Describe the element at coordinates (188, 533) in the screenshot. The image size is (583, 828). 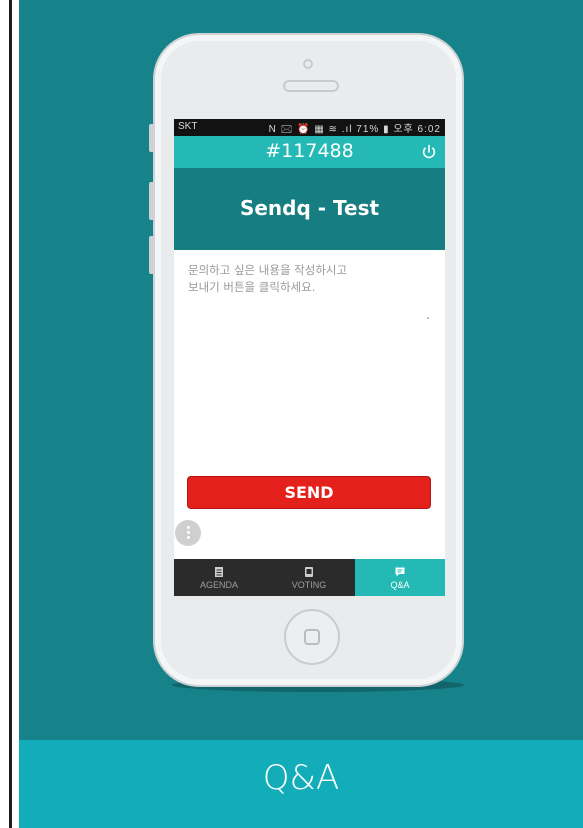
I see `more-vertical-icon` at that location.